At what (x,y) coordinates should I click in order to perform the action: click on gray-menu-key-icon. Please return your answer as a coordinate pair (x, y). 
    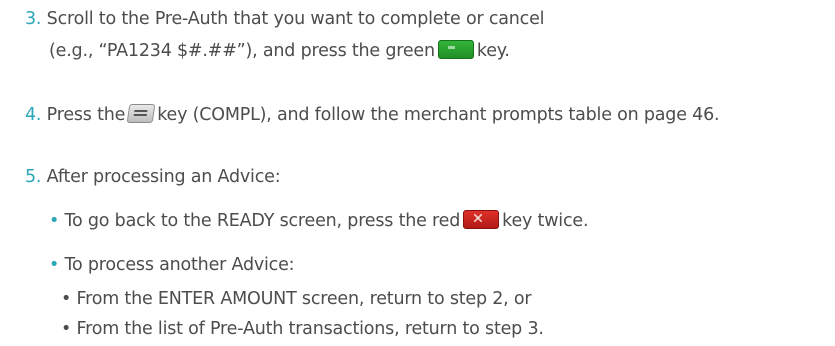
    Looking at the image, I should click on (141, 113).